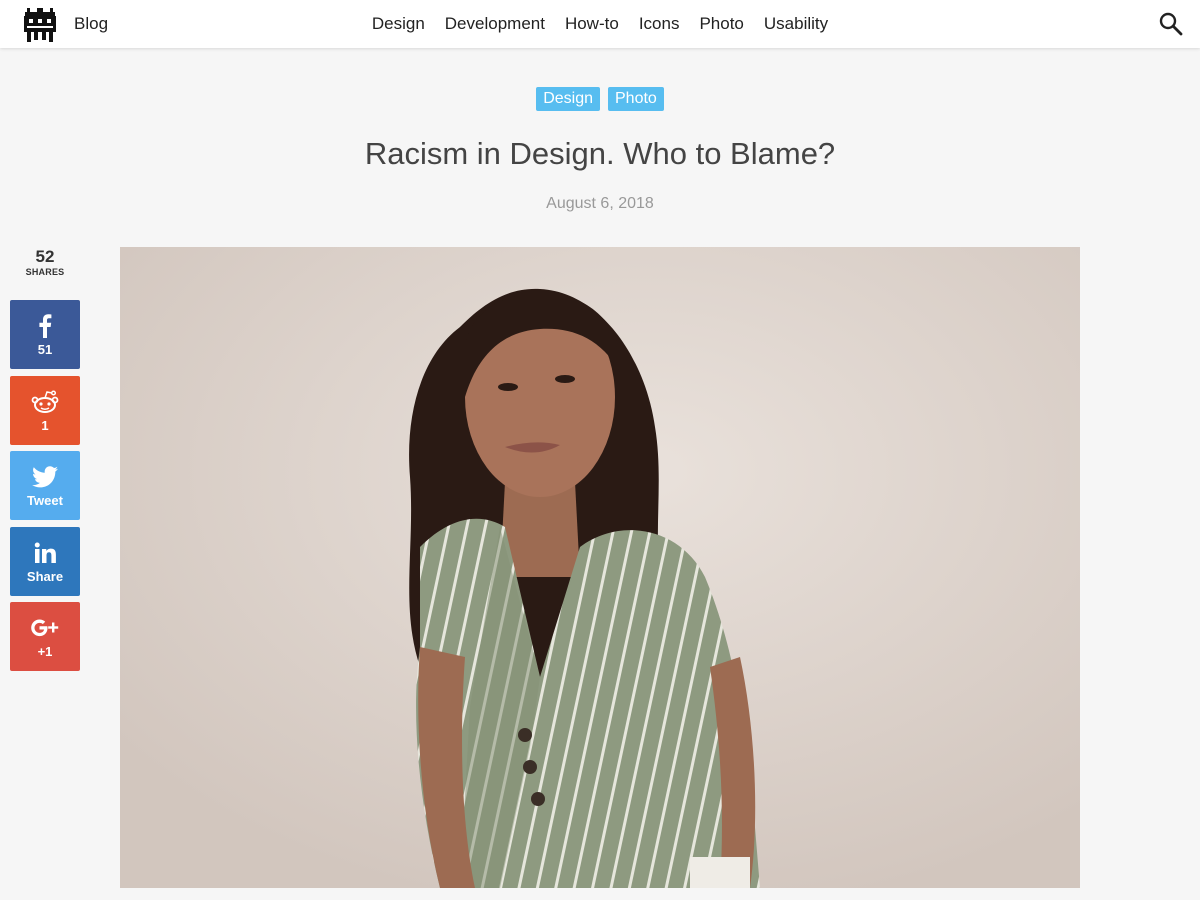 This screenshot has width=1200, height=900. What do you see at coordinates (796, 24) in the screenshot?
I see `nav-item-usability: Usability` at bounding box center [796, 24].